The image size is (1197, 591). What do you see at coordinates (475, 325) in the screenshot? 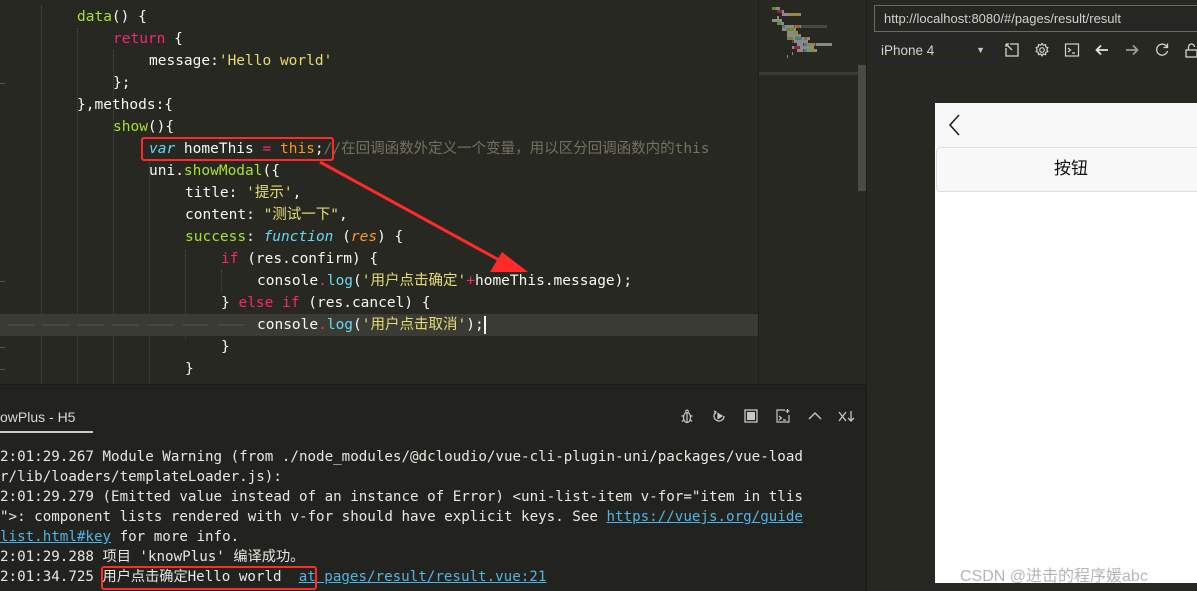
I see `code-token: );` at bounding box center [475, 325].